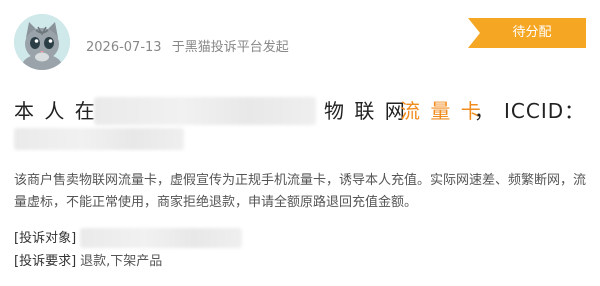 This screenshot has height=286, width=600. What do you see at coordinates (99, 139) in the screenshot?
I see `redacted-iccid` at bounding box center [99, 139].